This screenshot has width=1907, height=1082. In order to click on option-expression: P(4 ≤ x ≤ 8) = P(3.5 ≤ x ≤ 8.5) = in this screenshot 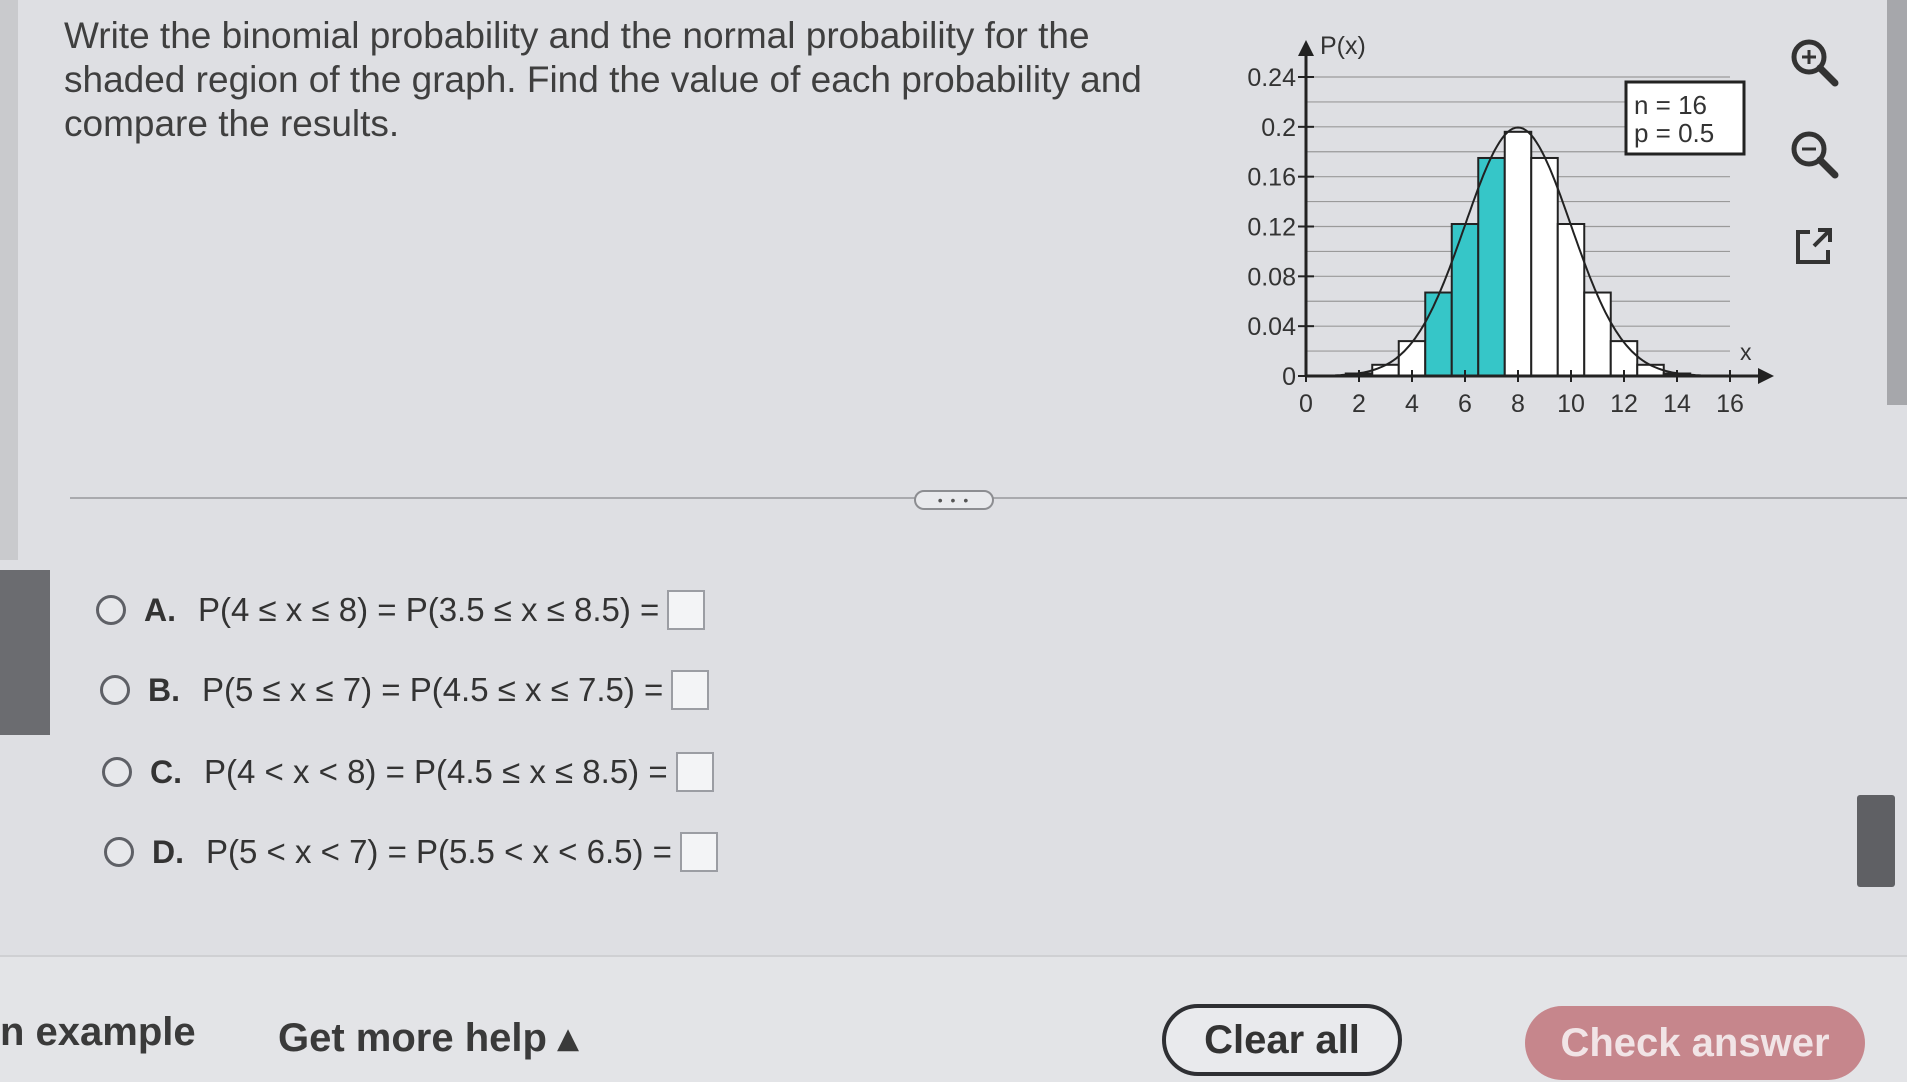, I will do `click(429, 609)`.